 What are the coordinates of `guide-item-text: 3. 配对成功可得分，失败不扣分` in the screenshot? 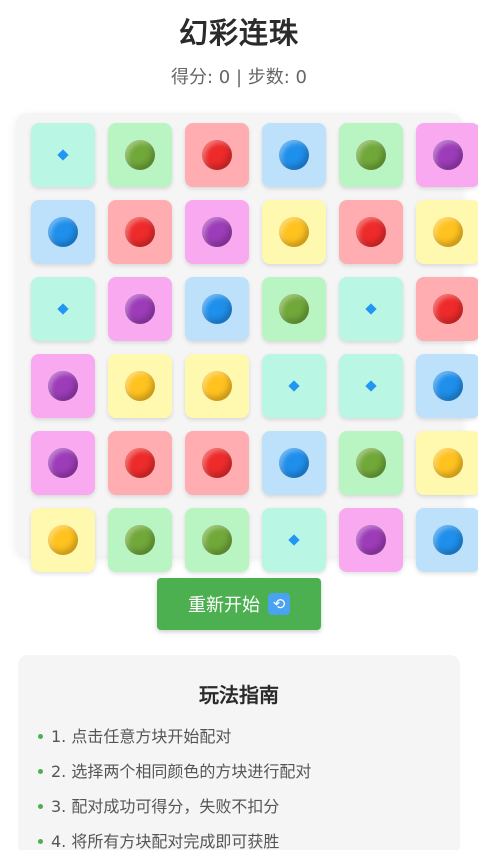 It's located at (165, 806).